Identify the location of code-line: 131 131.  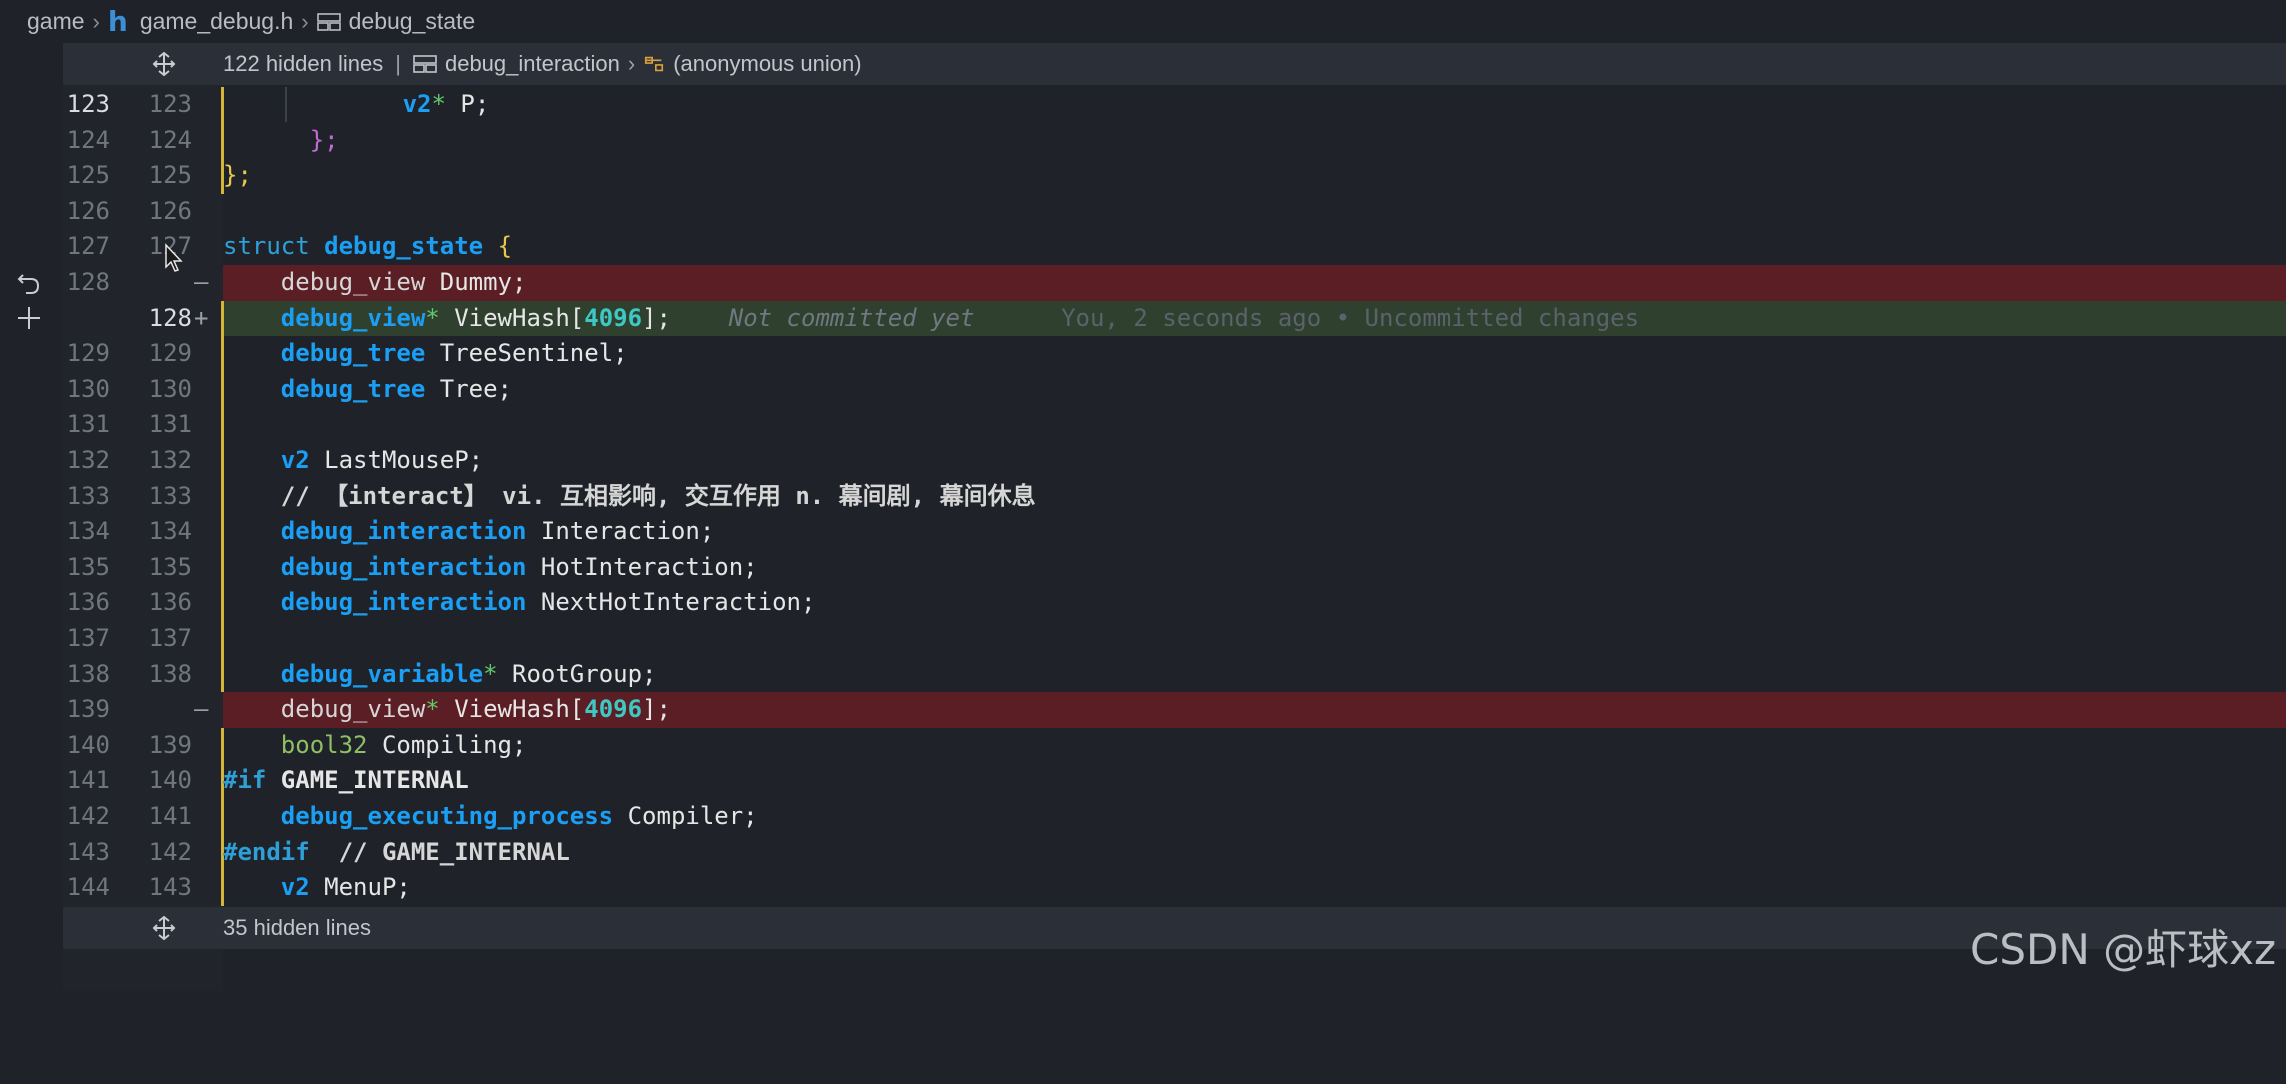
(1143, 425).